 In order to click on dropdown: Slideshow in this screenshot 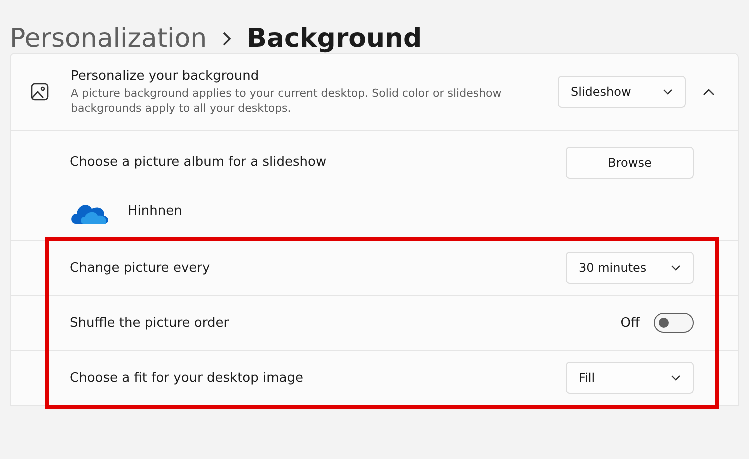, I will do `click(622, 92)`.